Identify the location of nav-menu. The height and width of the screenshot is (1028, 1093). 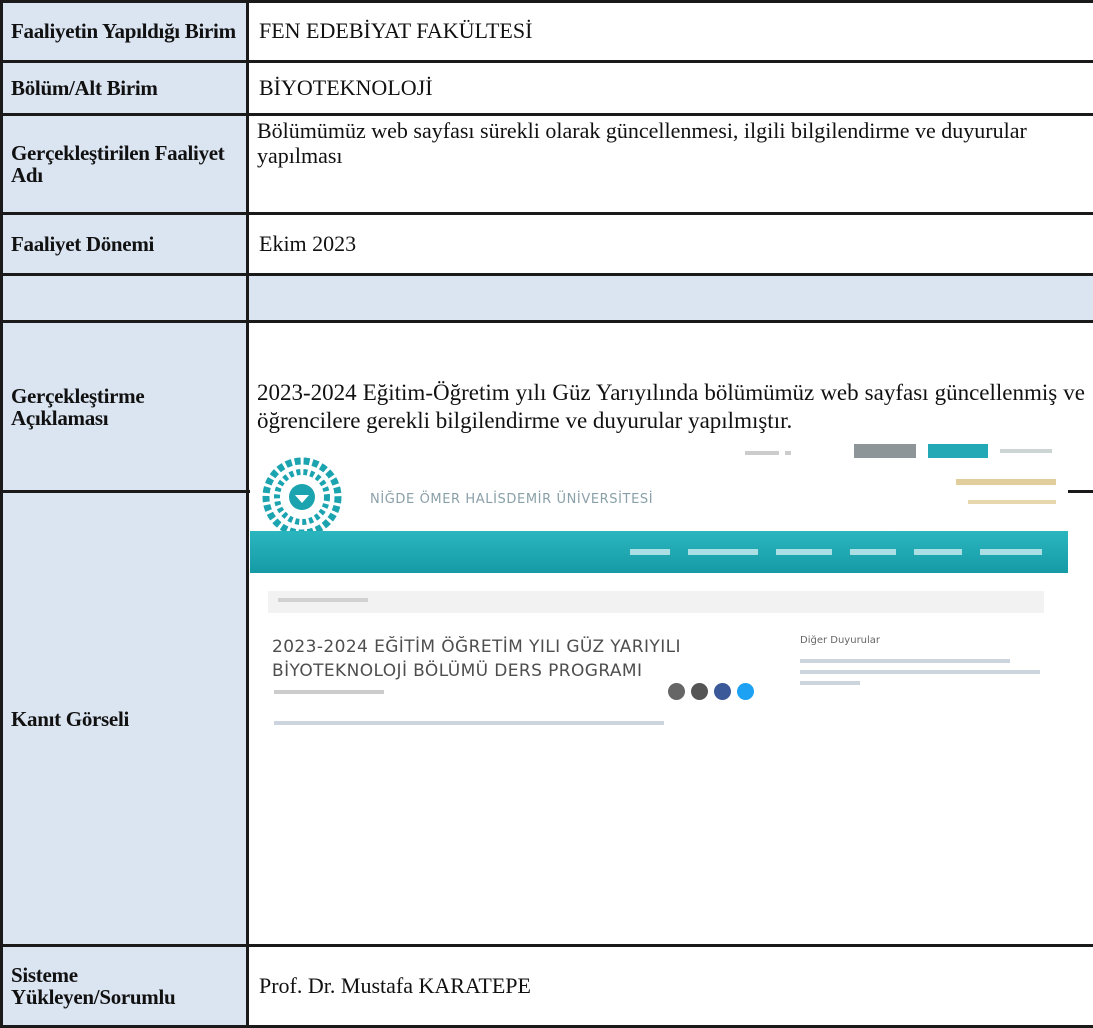
(836, 552).